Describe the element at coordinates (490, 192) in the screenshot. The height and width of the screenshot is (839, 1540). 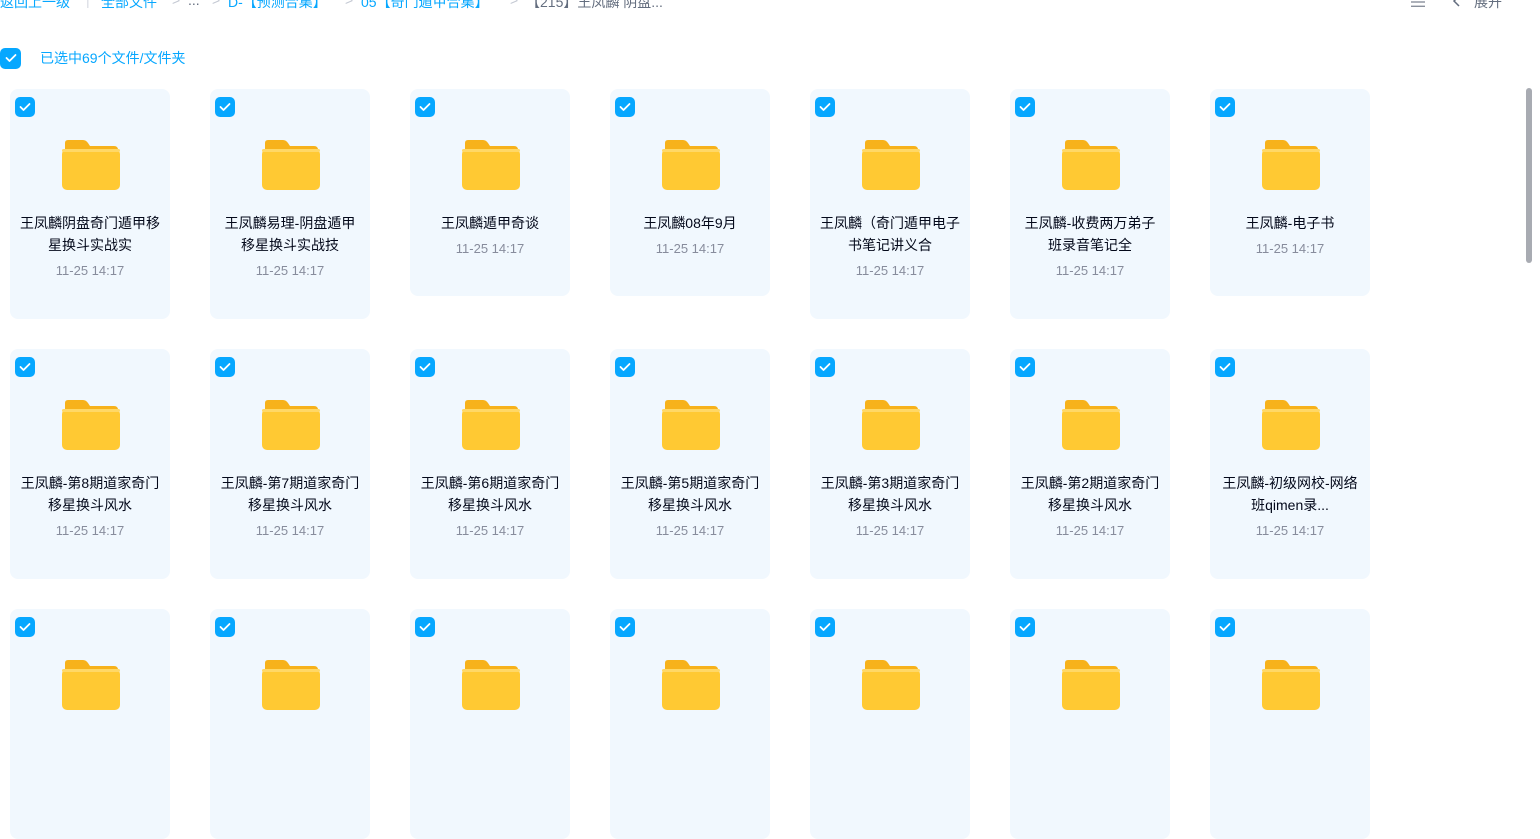
I see `folder-card: 王凤麟遁甲奇谈 11-25 14:17` at that location.